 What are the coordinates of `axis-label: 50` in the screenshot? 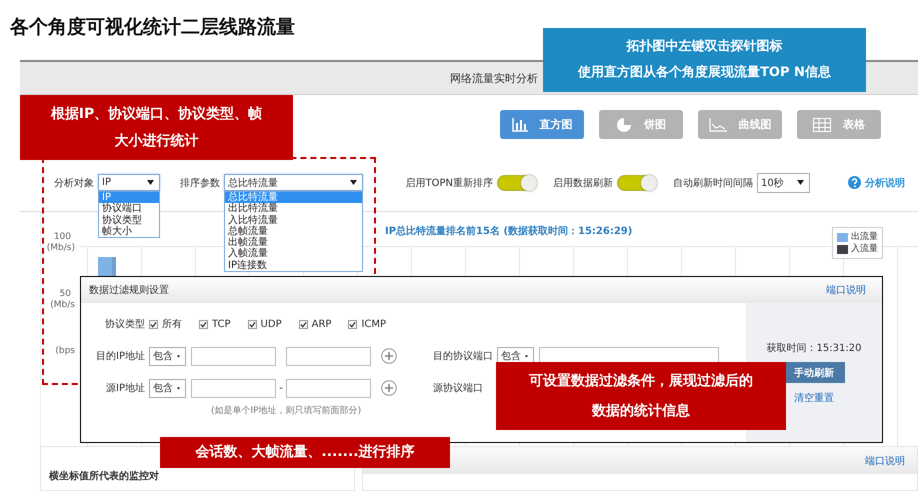 It's located at (65, 294).